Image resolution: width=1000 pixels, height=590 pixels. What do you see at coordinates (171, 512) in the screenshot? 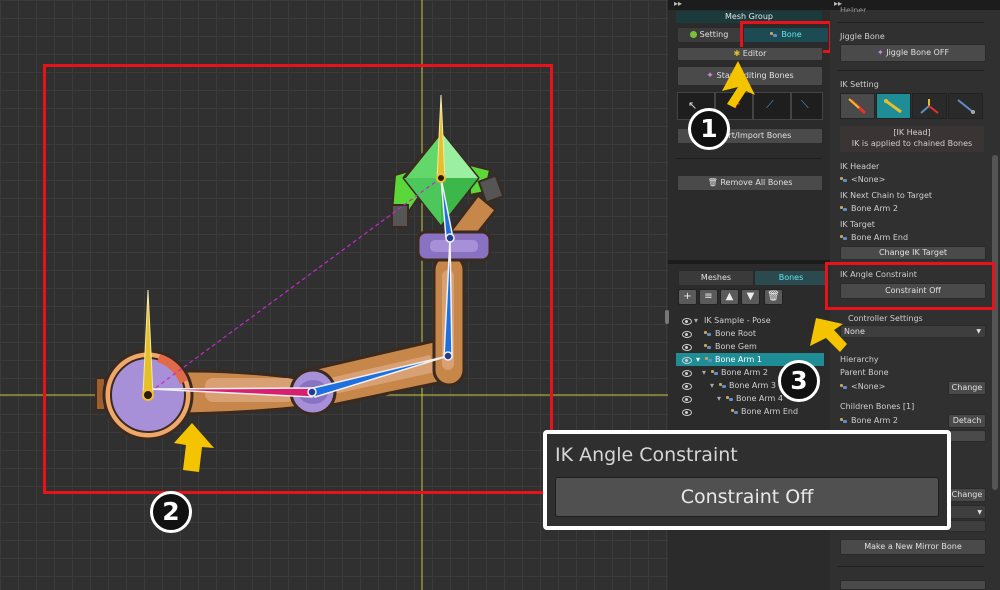
I see `callout-badge-2: 2` at bounding box center [171, 512].